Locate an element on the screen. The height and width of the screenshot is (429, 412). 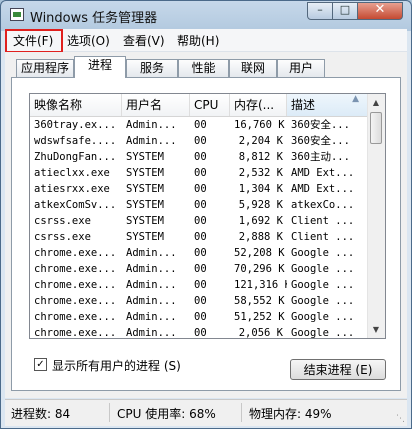
tab-users: 用户 is located at coordinates (301, 68).